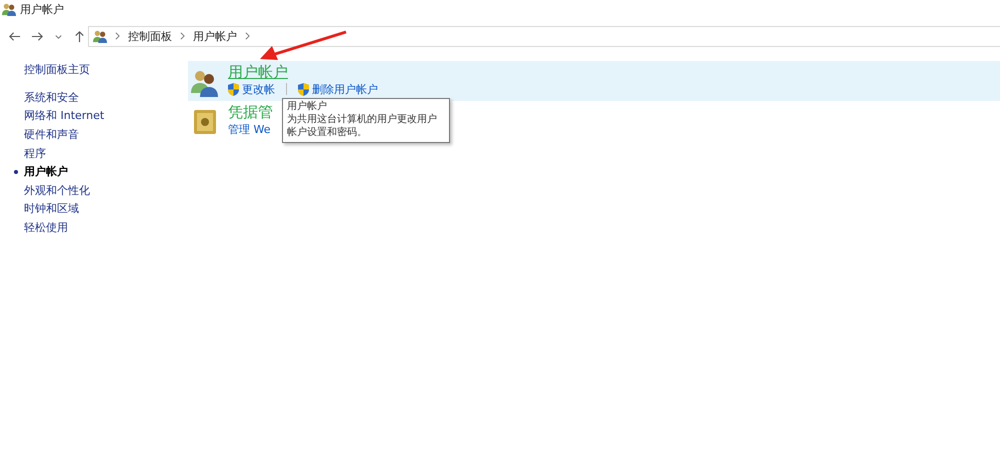 Image resolution: width=1000 pixels, height=470 pixels. Describe the element at coordinates (46, 172) in the screenshot. I see `sidebar-item: 用户帐户` at that location.